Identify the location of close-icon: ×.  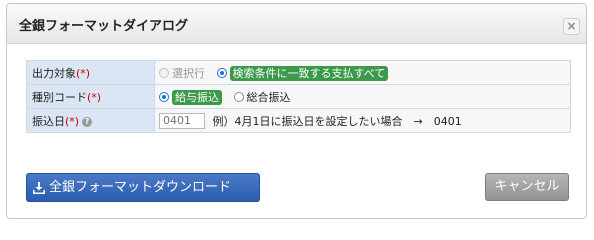
(571, 26).